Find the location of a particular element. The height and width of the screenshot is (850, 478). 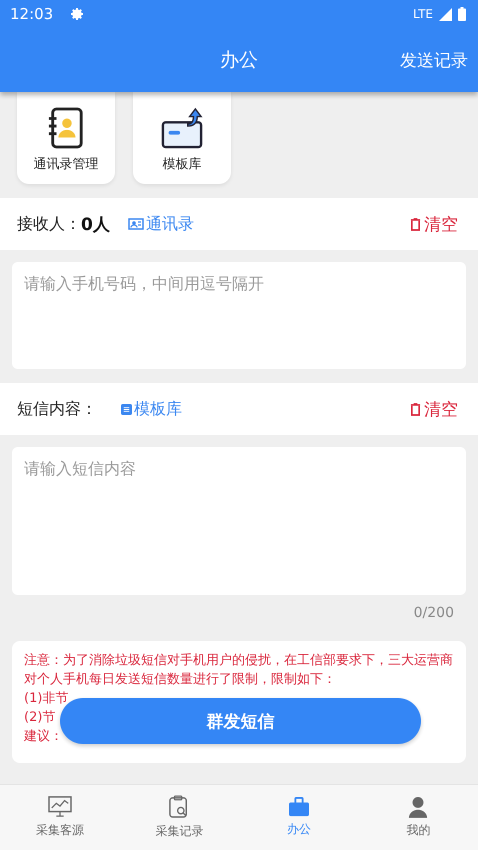

notice-text: 注意：为了消除垃圾短信对手机用户的侵扰，在工信部要求下，三大运营商对个人手机每日发送短信数量进行了限制，限制如下： is located at coordinates (239, 670).